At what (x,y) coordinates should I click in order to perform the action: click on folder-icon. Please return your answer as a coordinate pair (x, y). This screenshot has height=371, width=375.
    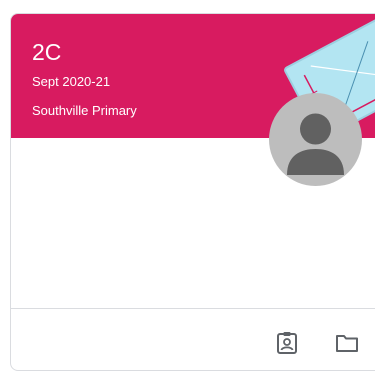
    Looking at the image, I should click on (347, 343).